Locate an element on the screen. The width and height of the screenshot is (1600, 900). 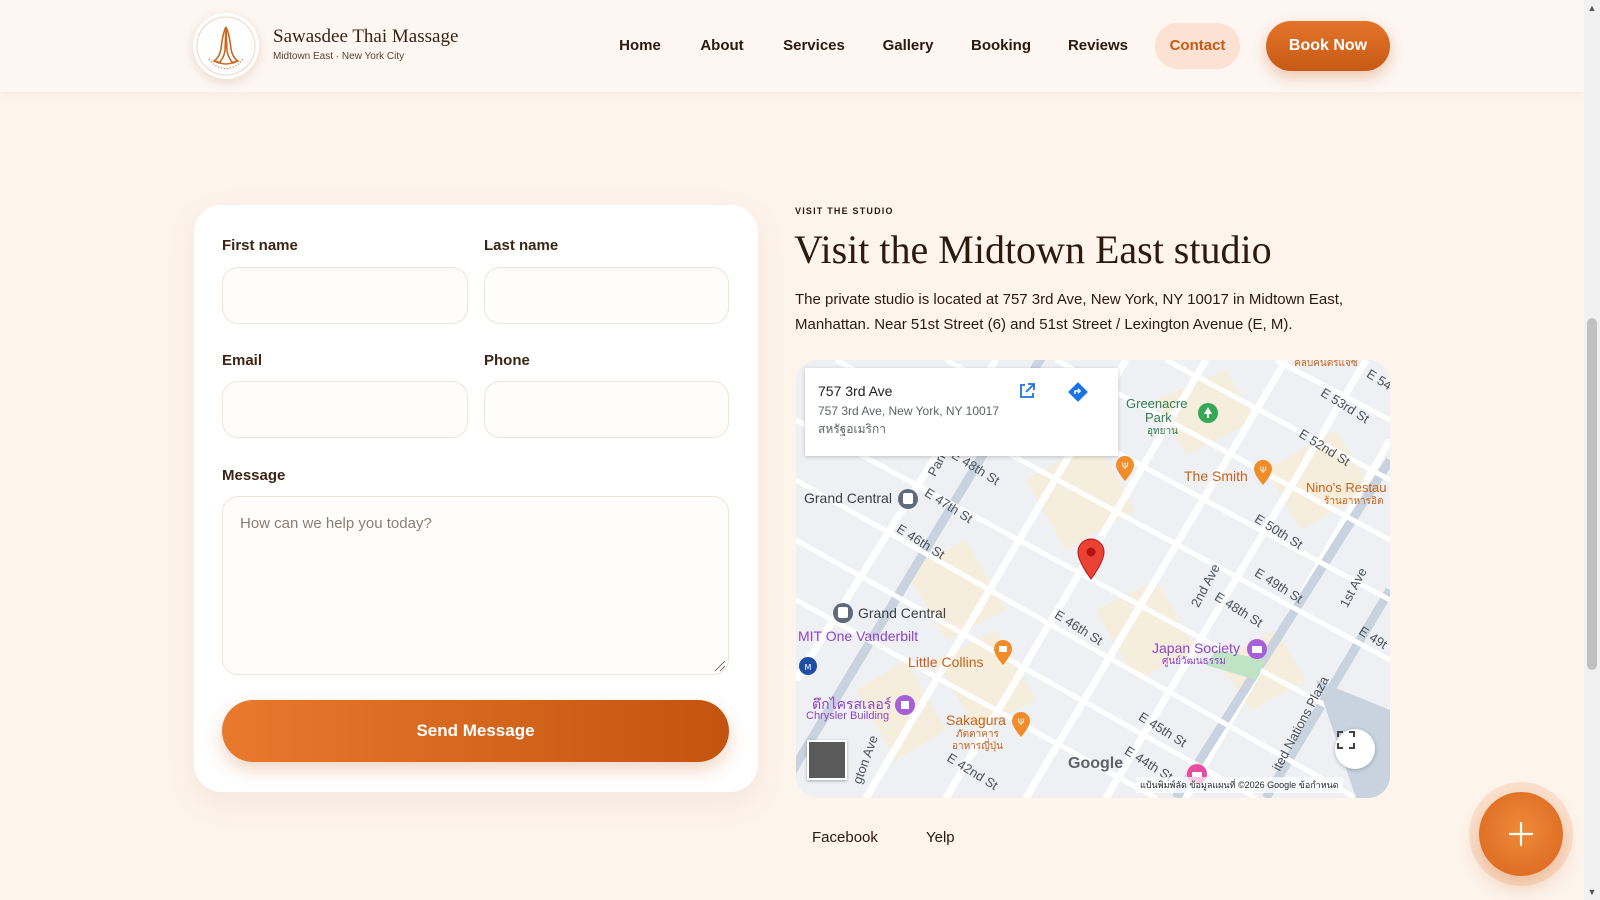
email-label: Email is located at coordinates (242, 360).